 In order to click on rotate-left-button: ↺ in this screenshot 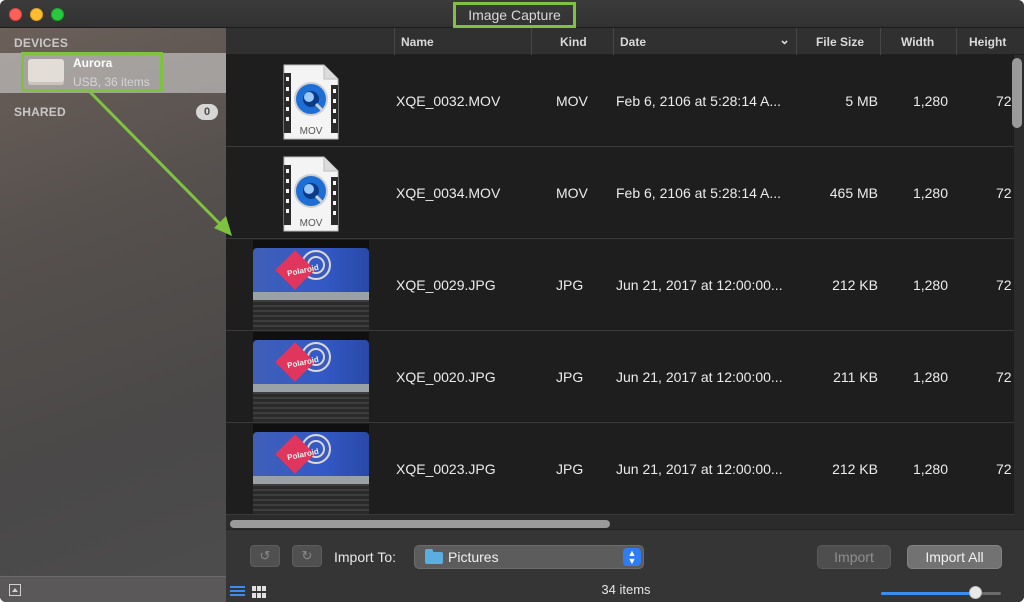, I will do `click(265, 556)`.